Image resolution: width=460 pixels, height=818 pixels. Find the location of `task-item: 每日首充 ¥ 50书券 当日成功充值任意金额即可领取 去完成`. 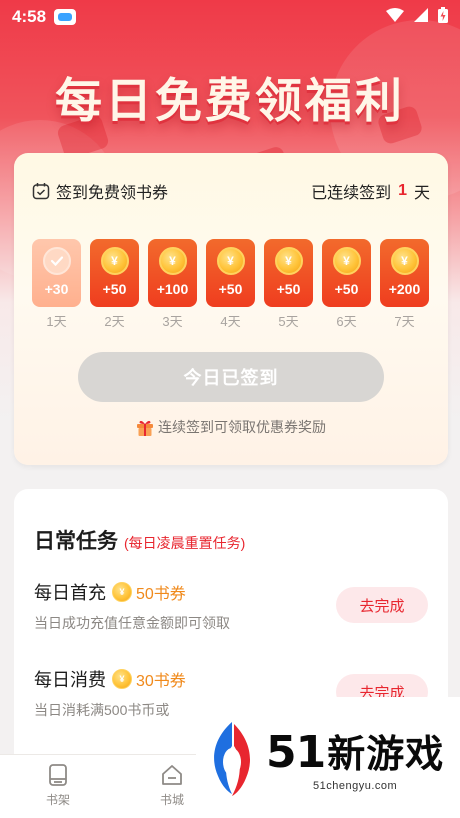

task-item: 每日首充 ¥ 50书券 当日成功充值任意金额即可领取 去完成 is located at coordinates (231, 610).